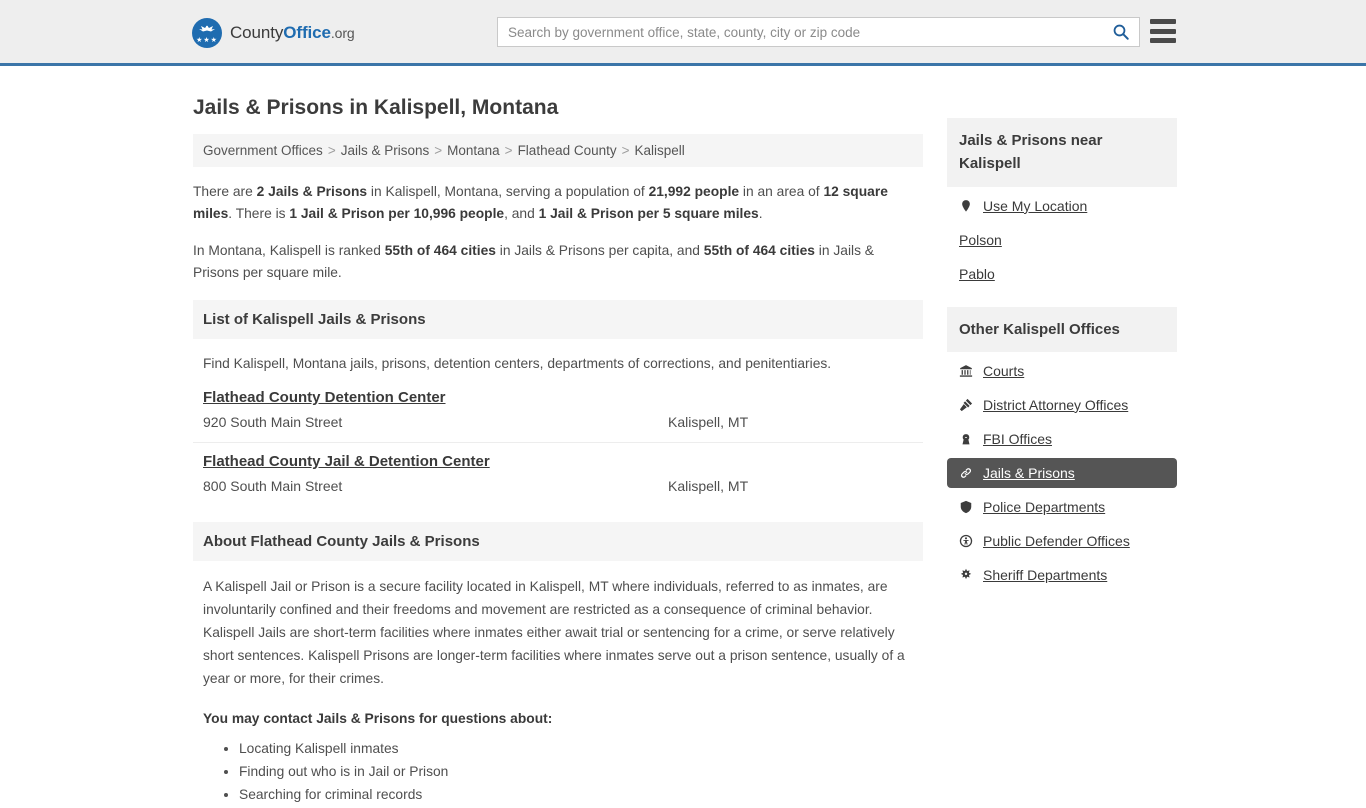 Image resolution: width=1366 pixels, height=808 pixels. I want to click on sidebar-near-list: Use My Location Polson Pablo, so click(1062, 240).